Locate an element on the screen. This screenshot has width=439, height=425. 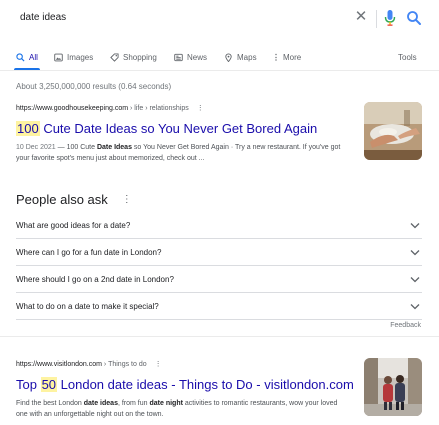
tabs-divider is located at coordinates (219, 70).